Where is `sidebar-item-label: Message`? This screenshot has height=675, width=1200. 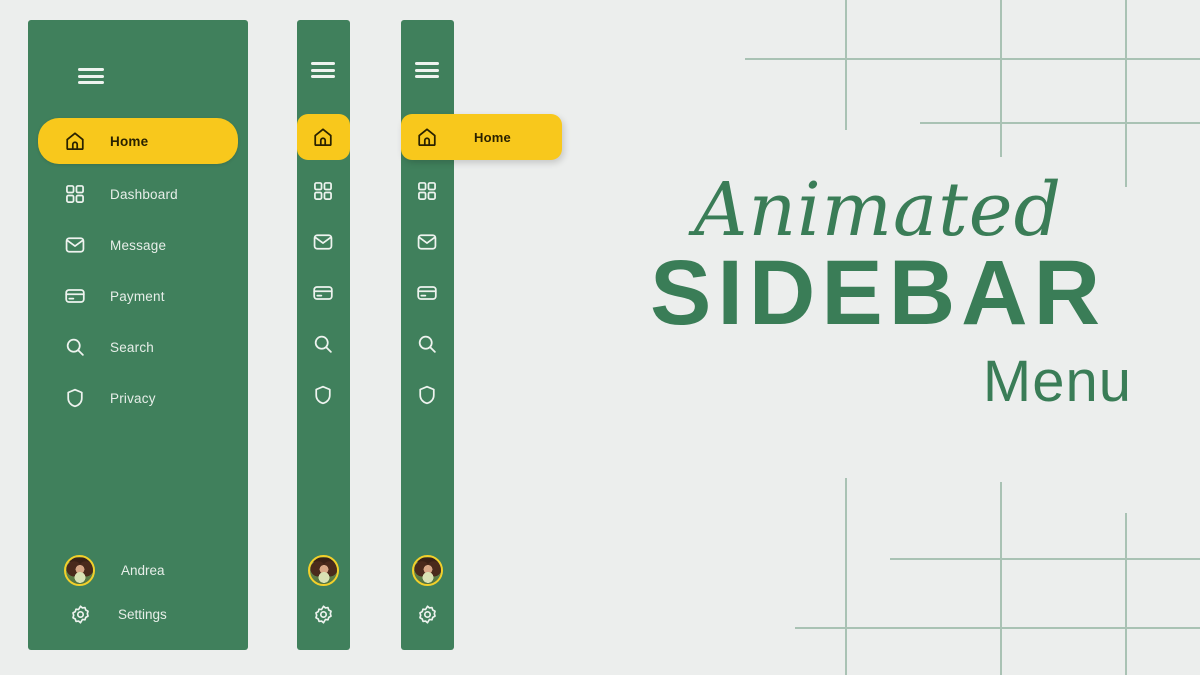
sidebar-item-label: Message is located at coordinates (138, 245).